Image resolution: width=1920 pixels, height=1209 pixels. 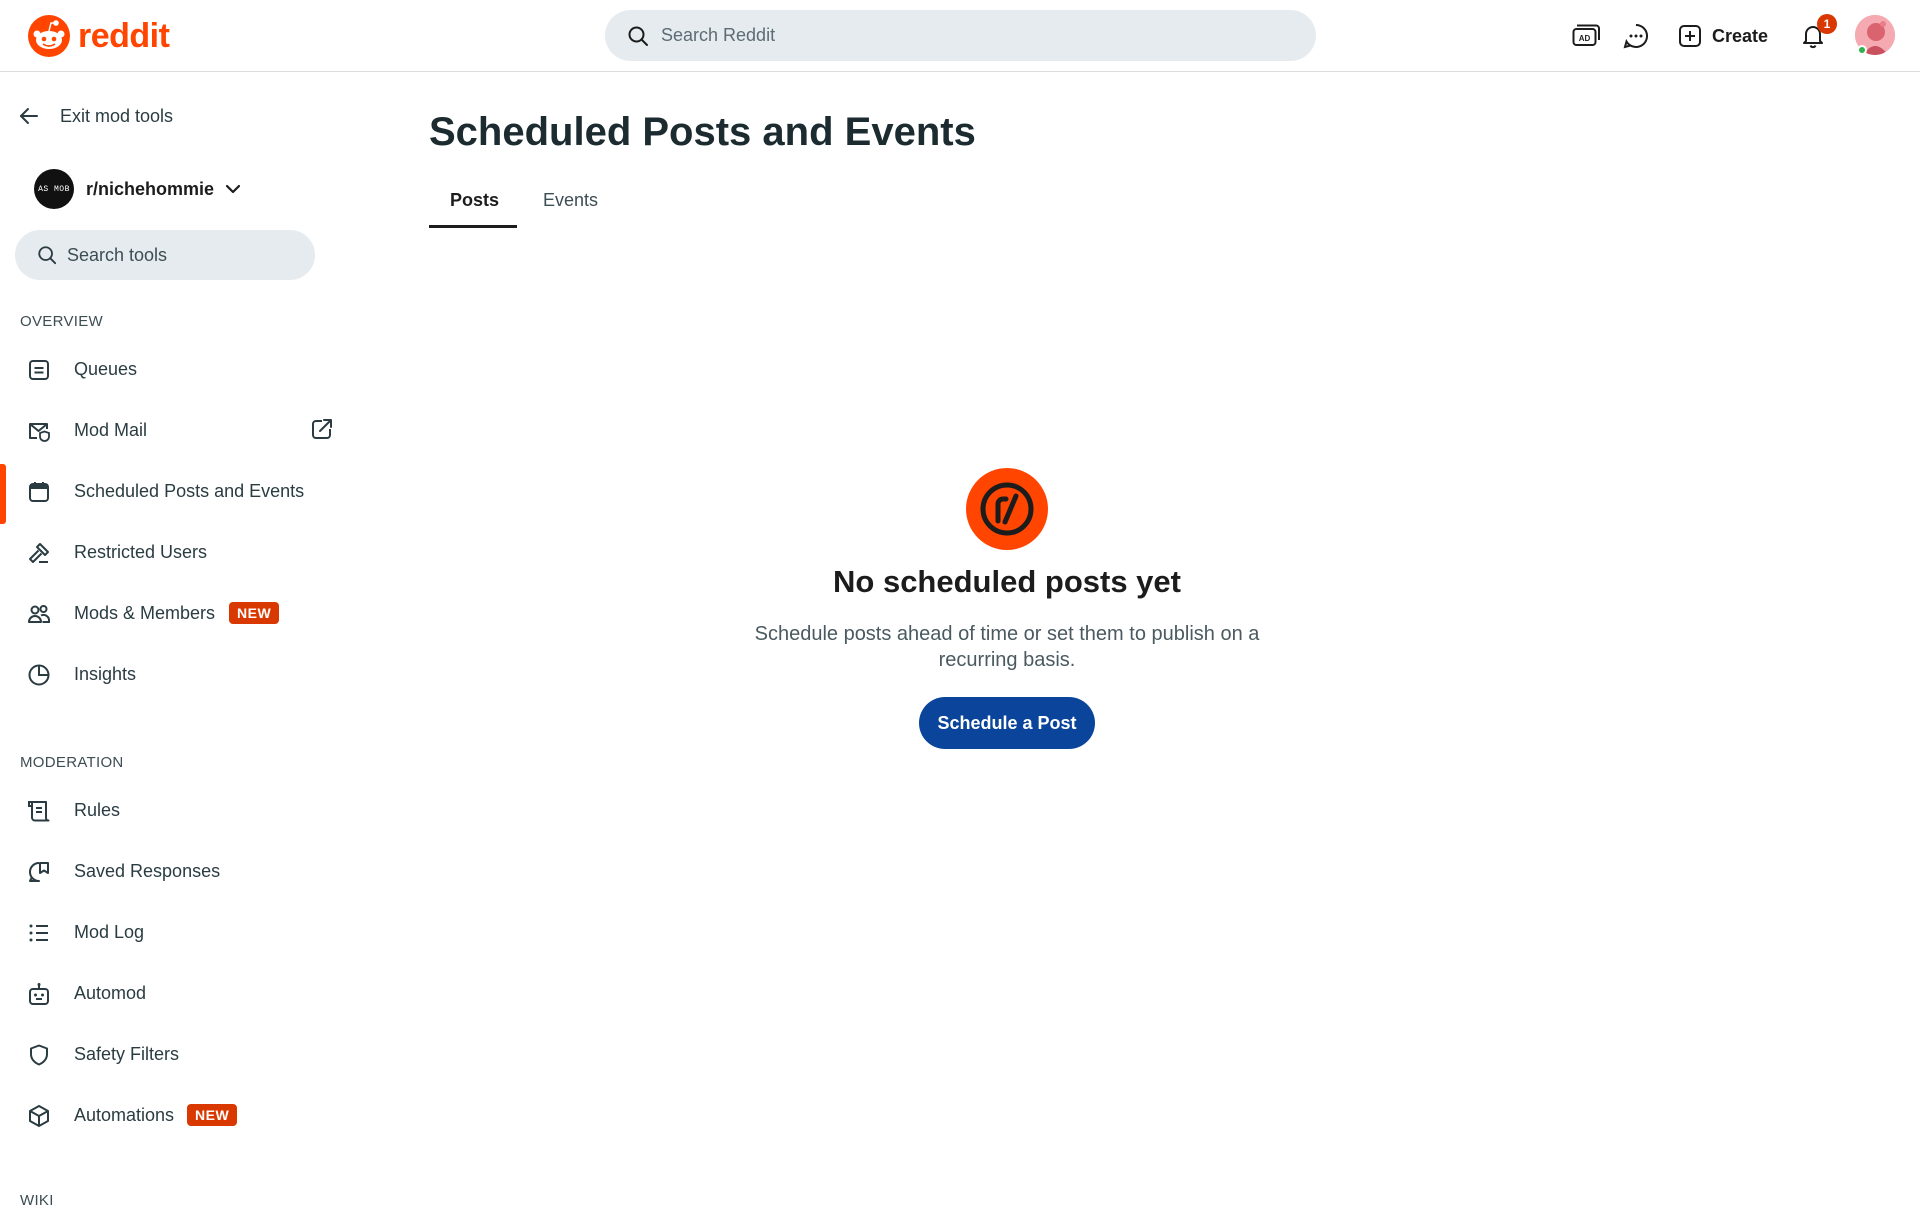 What do you see at coordinates (110, 993) in the screenshot?
I see `sidebar-item-label: Automod` at bounding box center [110, 993].